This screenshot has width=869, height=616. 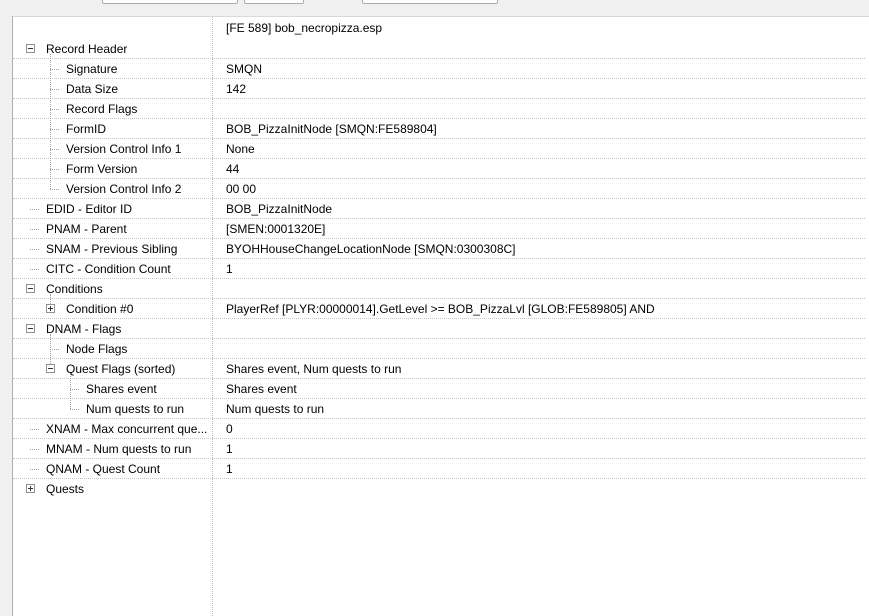 I want to click on tree-row-name: Version Control Info 2, so click(x=124, y=189).